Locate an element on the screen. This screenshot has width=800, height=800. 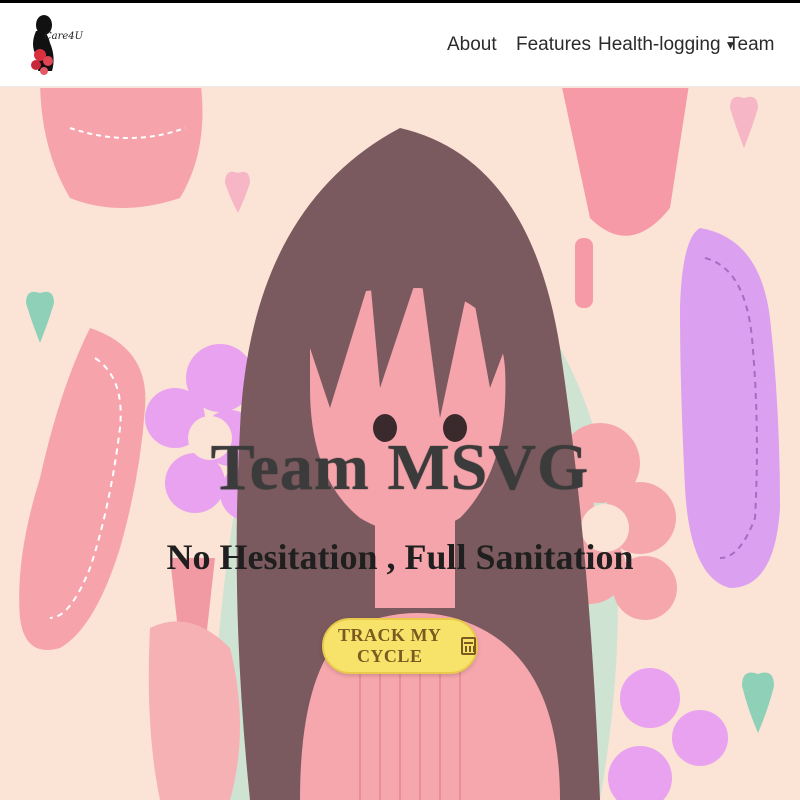
nav-health-logging-label: Health-logging is located at coordinates (659, 44).